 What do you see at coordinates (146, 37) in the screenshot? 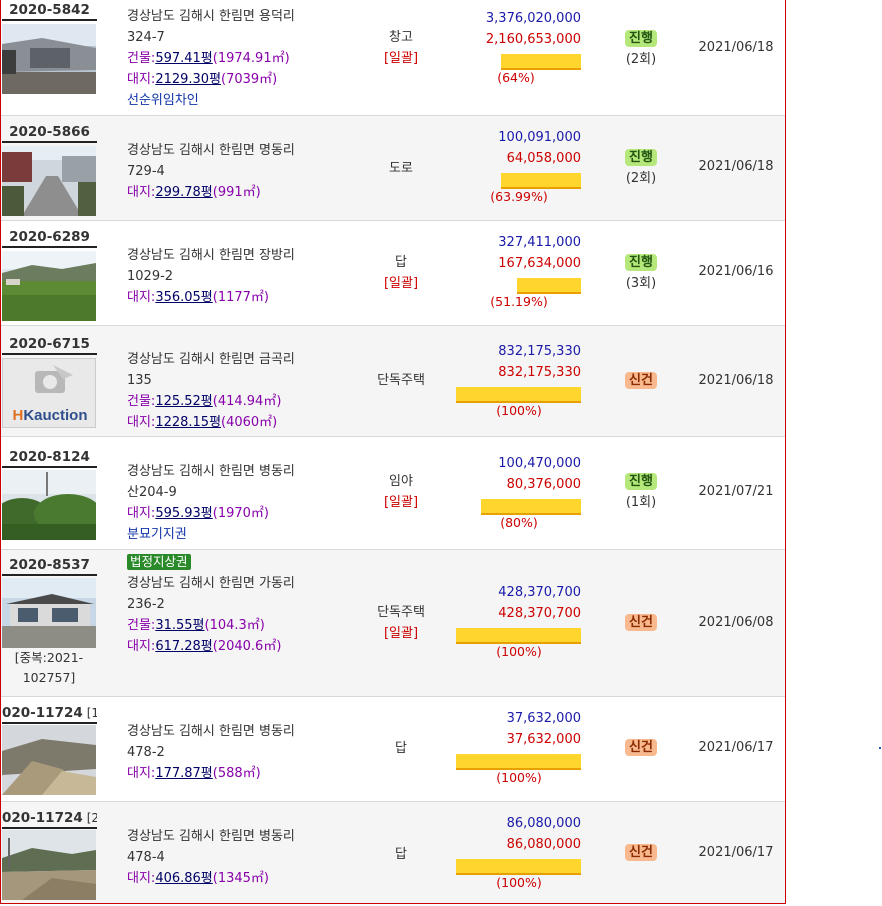
I see `address-lot: 324-7` at bounding box center [146, 37].